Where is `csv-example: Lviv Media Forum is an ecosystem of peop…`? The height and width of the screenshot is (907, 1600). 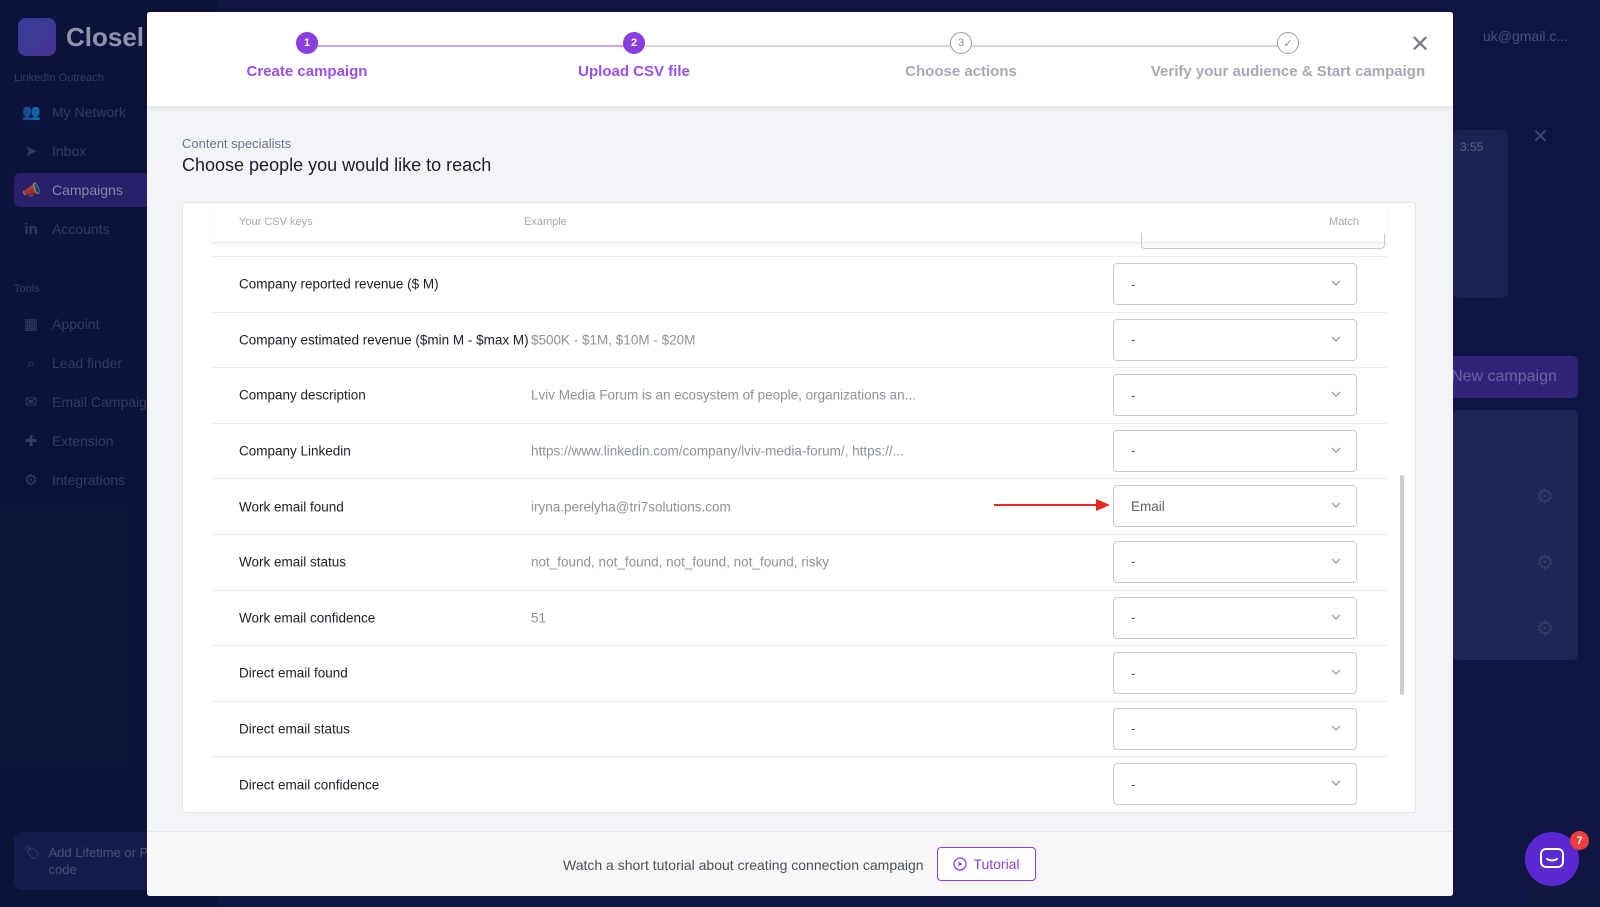 csv-example: Lviv Media Forum is an ecosystem of peop… is located at coordinates (723, 395).